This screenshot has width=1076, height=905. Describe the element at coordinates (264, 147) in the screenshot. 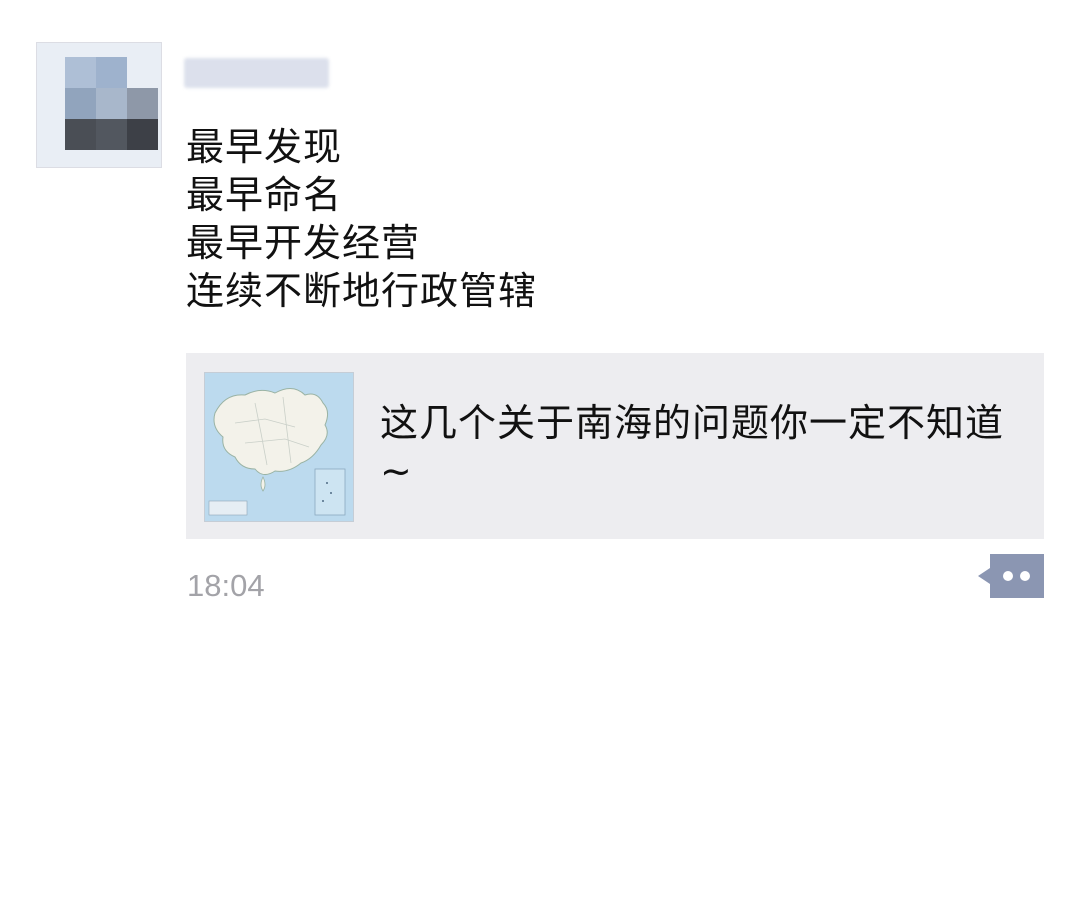

I see `post-line: 最早发现` at that location.